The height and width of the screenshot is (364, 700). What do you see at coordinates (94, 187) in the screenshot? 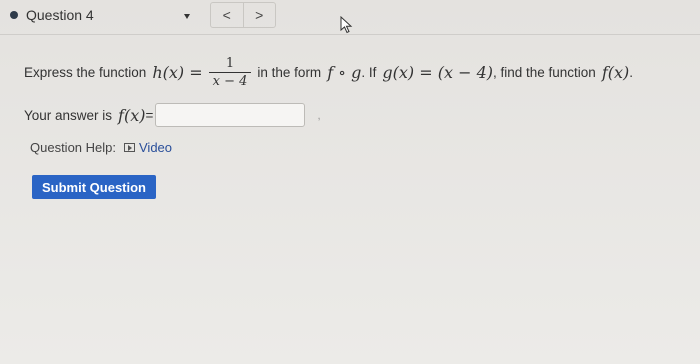
I see `submit-question-button: Submit Question` at bounding box center [94, 187].